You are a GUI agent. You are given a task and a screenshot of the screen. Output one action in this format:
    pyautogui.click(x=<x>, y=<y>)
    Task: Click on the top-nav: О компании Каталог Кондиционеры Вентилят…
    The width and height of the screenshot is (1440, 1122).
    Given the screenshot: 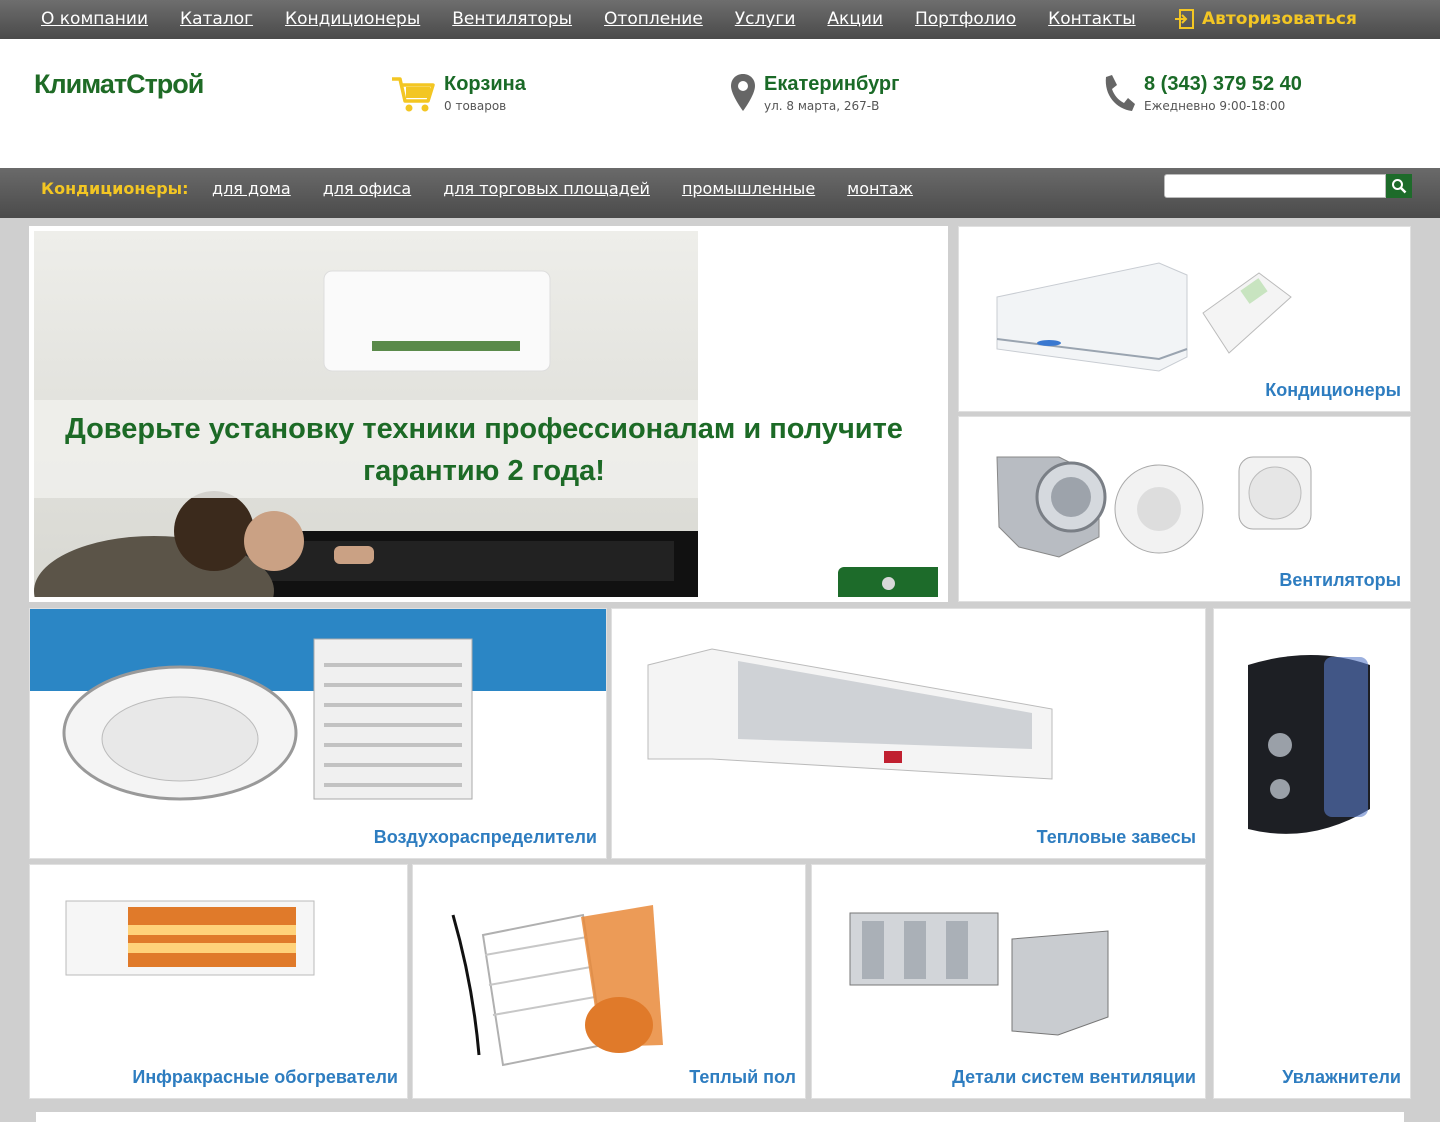 What is the action you would take?
    pyautogui.click(x=588, y=19)
    